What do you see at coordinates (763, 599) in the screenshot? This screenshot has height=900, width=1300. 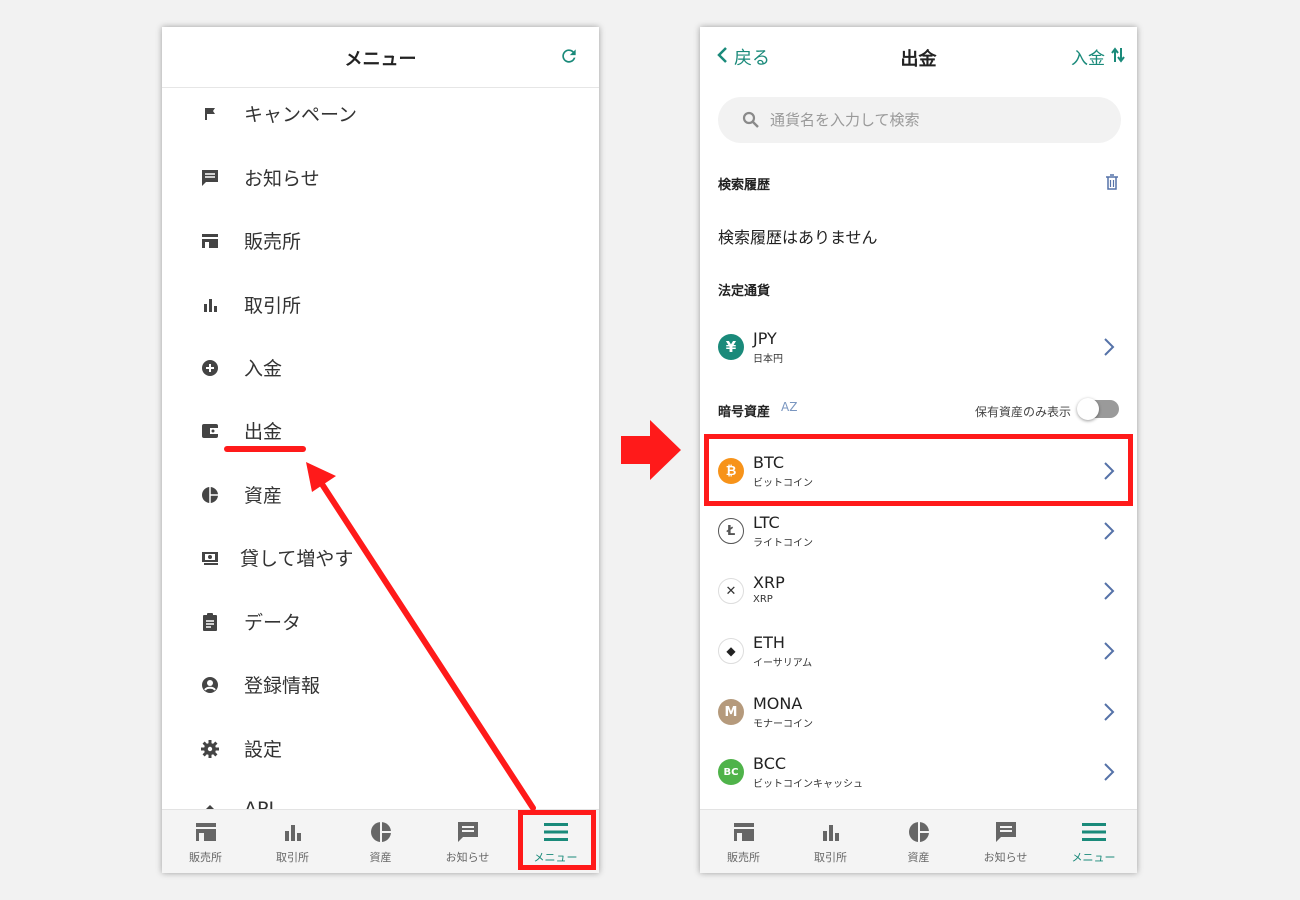 I see `currency-name: XRP` at bounding box center [763, 599].